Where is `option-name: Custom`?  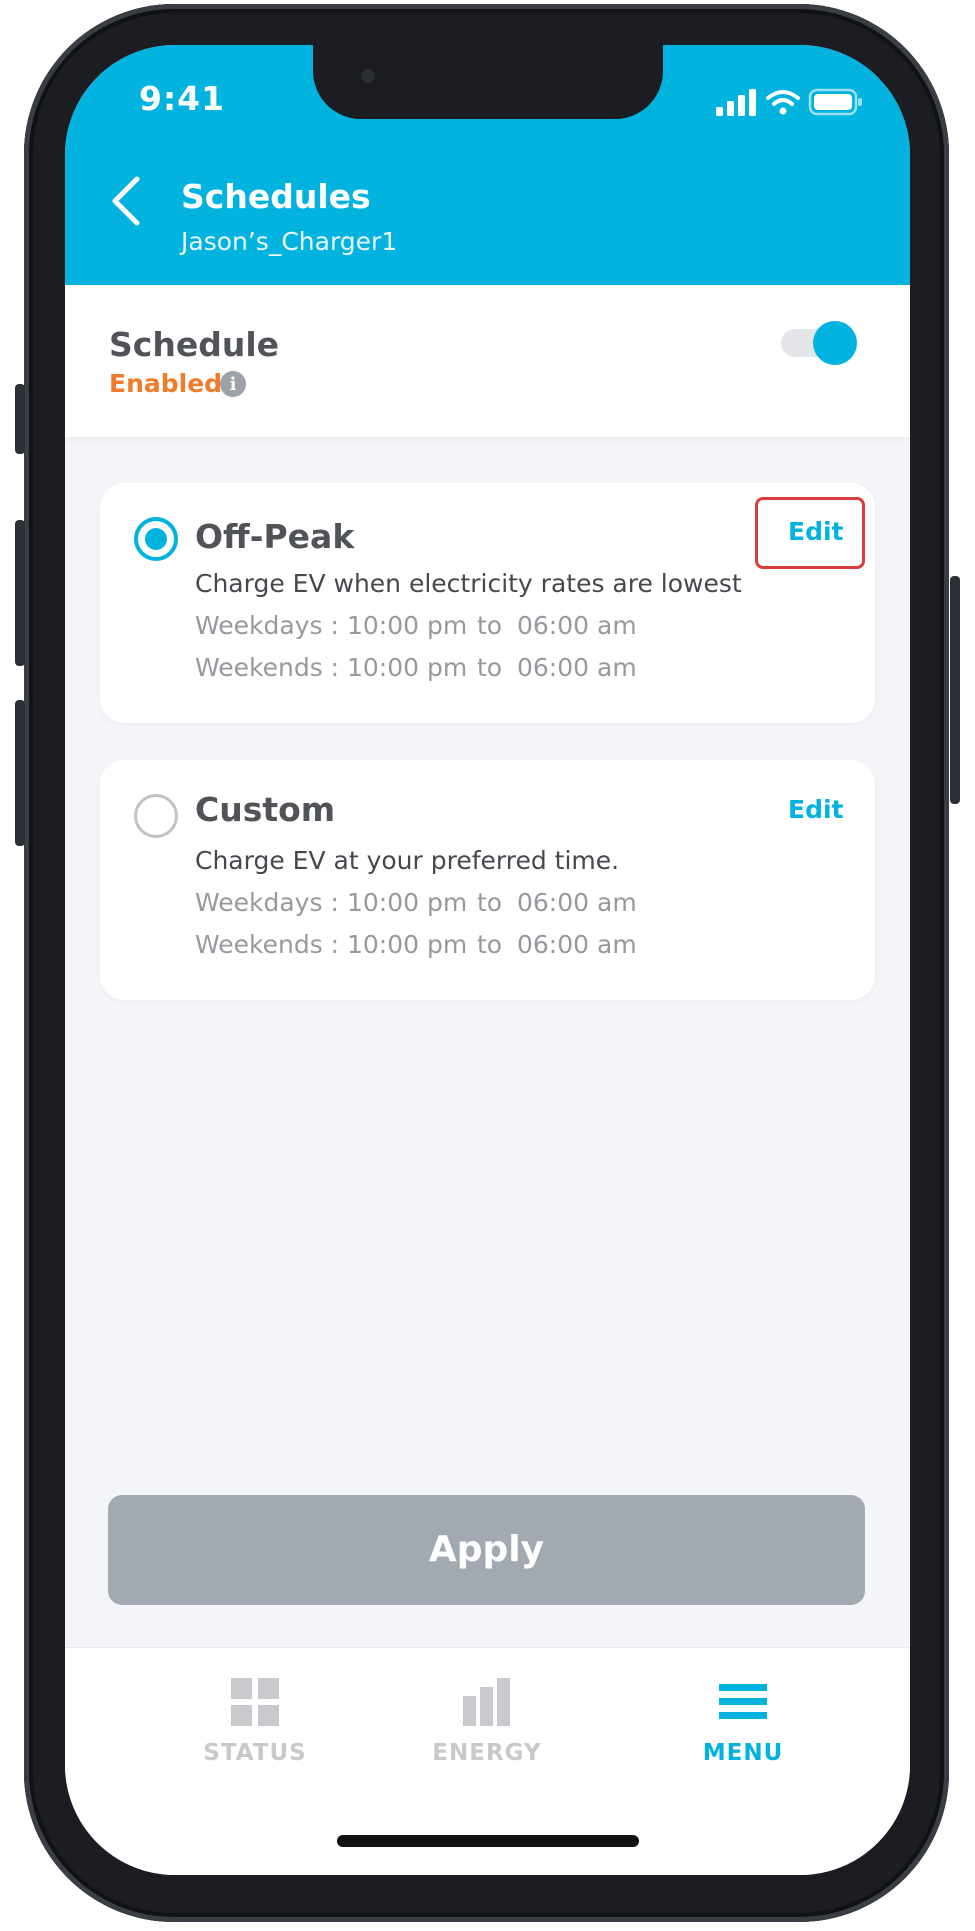
option-name: Custom is located at coordinates (265, 809).